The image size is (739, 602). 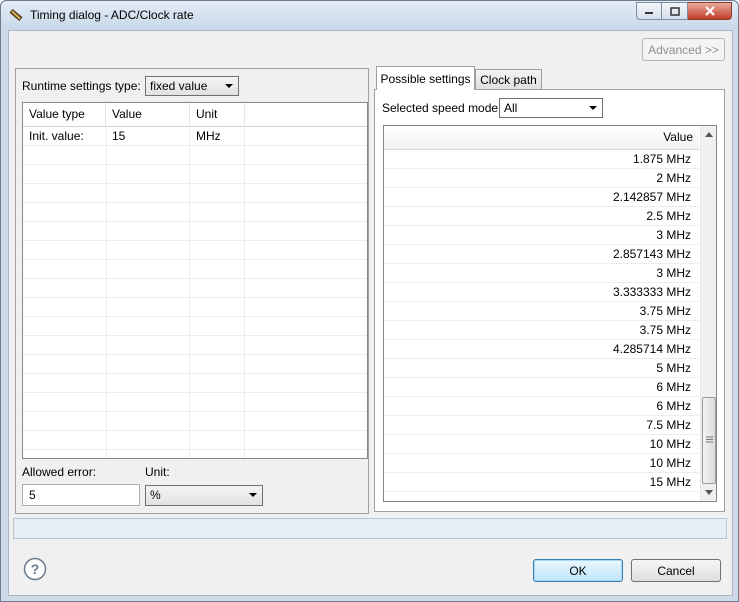 I want to click on tab-clock-path: Clock path, so click(x=508, y=79).